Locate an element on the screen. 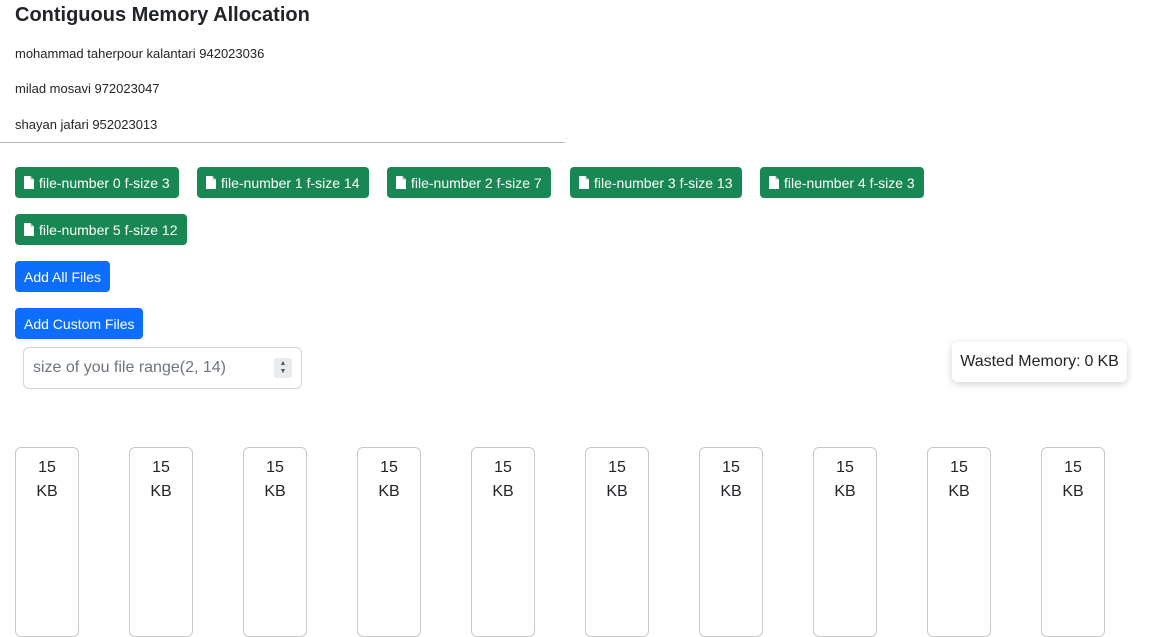 The width and height of the screenshot is (1149, 637). author-line: shayan jafari 952023013 is located at coordinates (86, 124).